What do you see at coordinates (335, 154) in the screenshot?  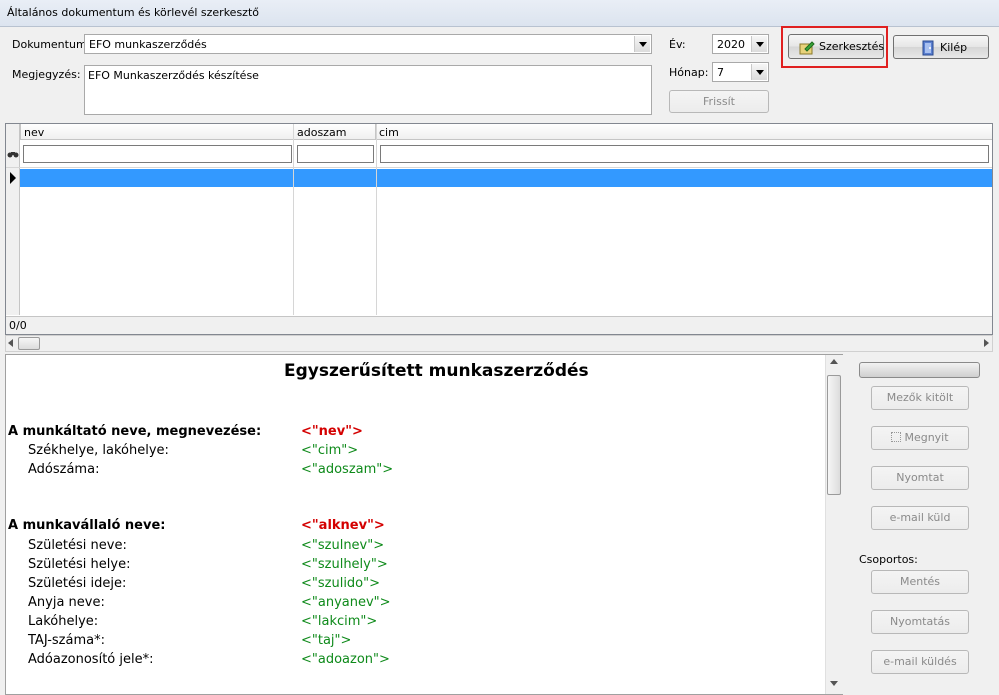 I see `filter-input-adoszam` at bounding box center [335, 154].